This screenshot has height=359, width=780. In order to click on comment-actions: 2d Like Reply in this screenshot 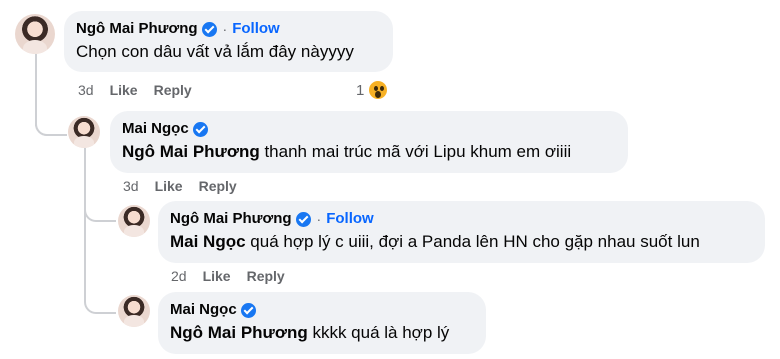, I will do `click(228, 276)`.